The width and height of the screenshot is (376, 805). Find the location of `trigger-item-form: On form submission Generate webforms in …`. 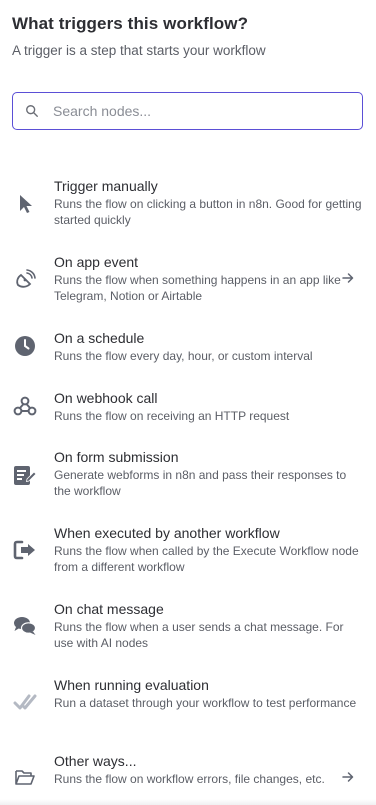

trigger-item-form: On form submission Generate webforms in … is located at coordinates (188, 473).